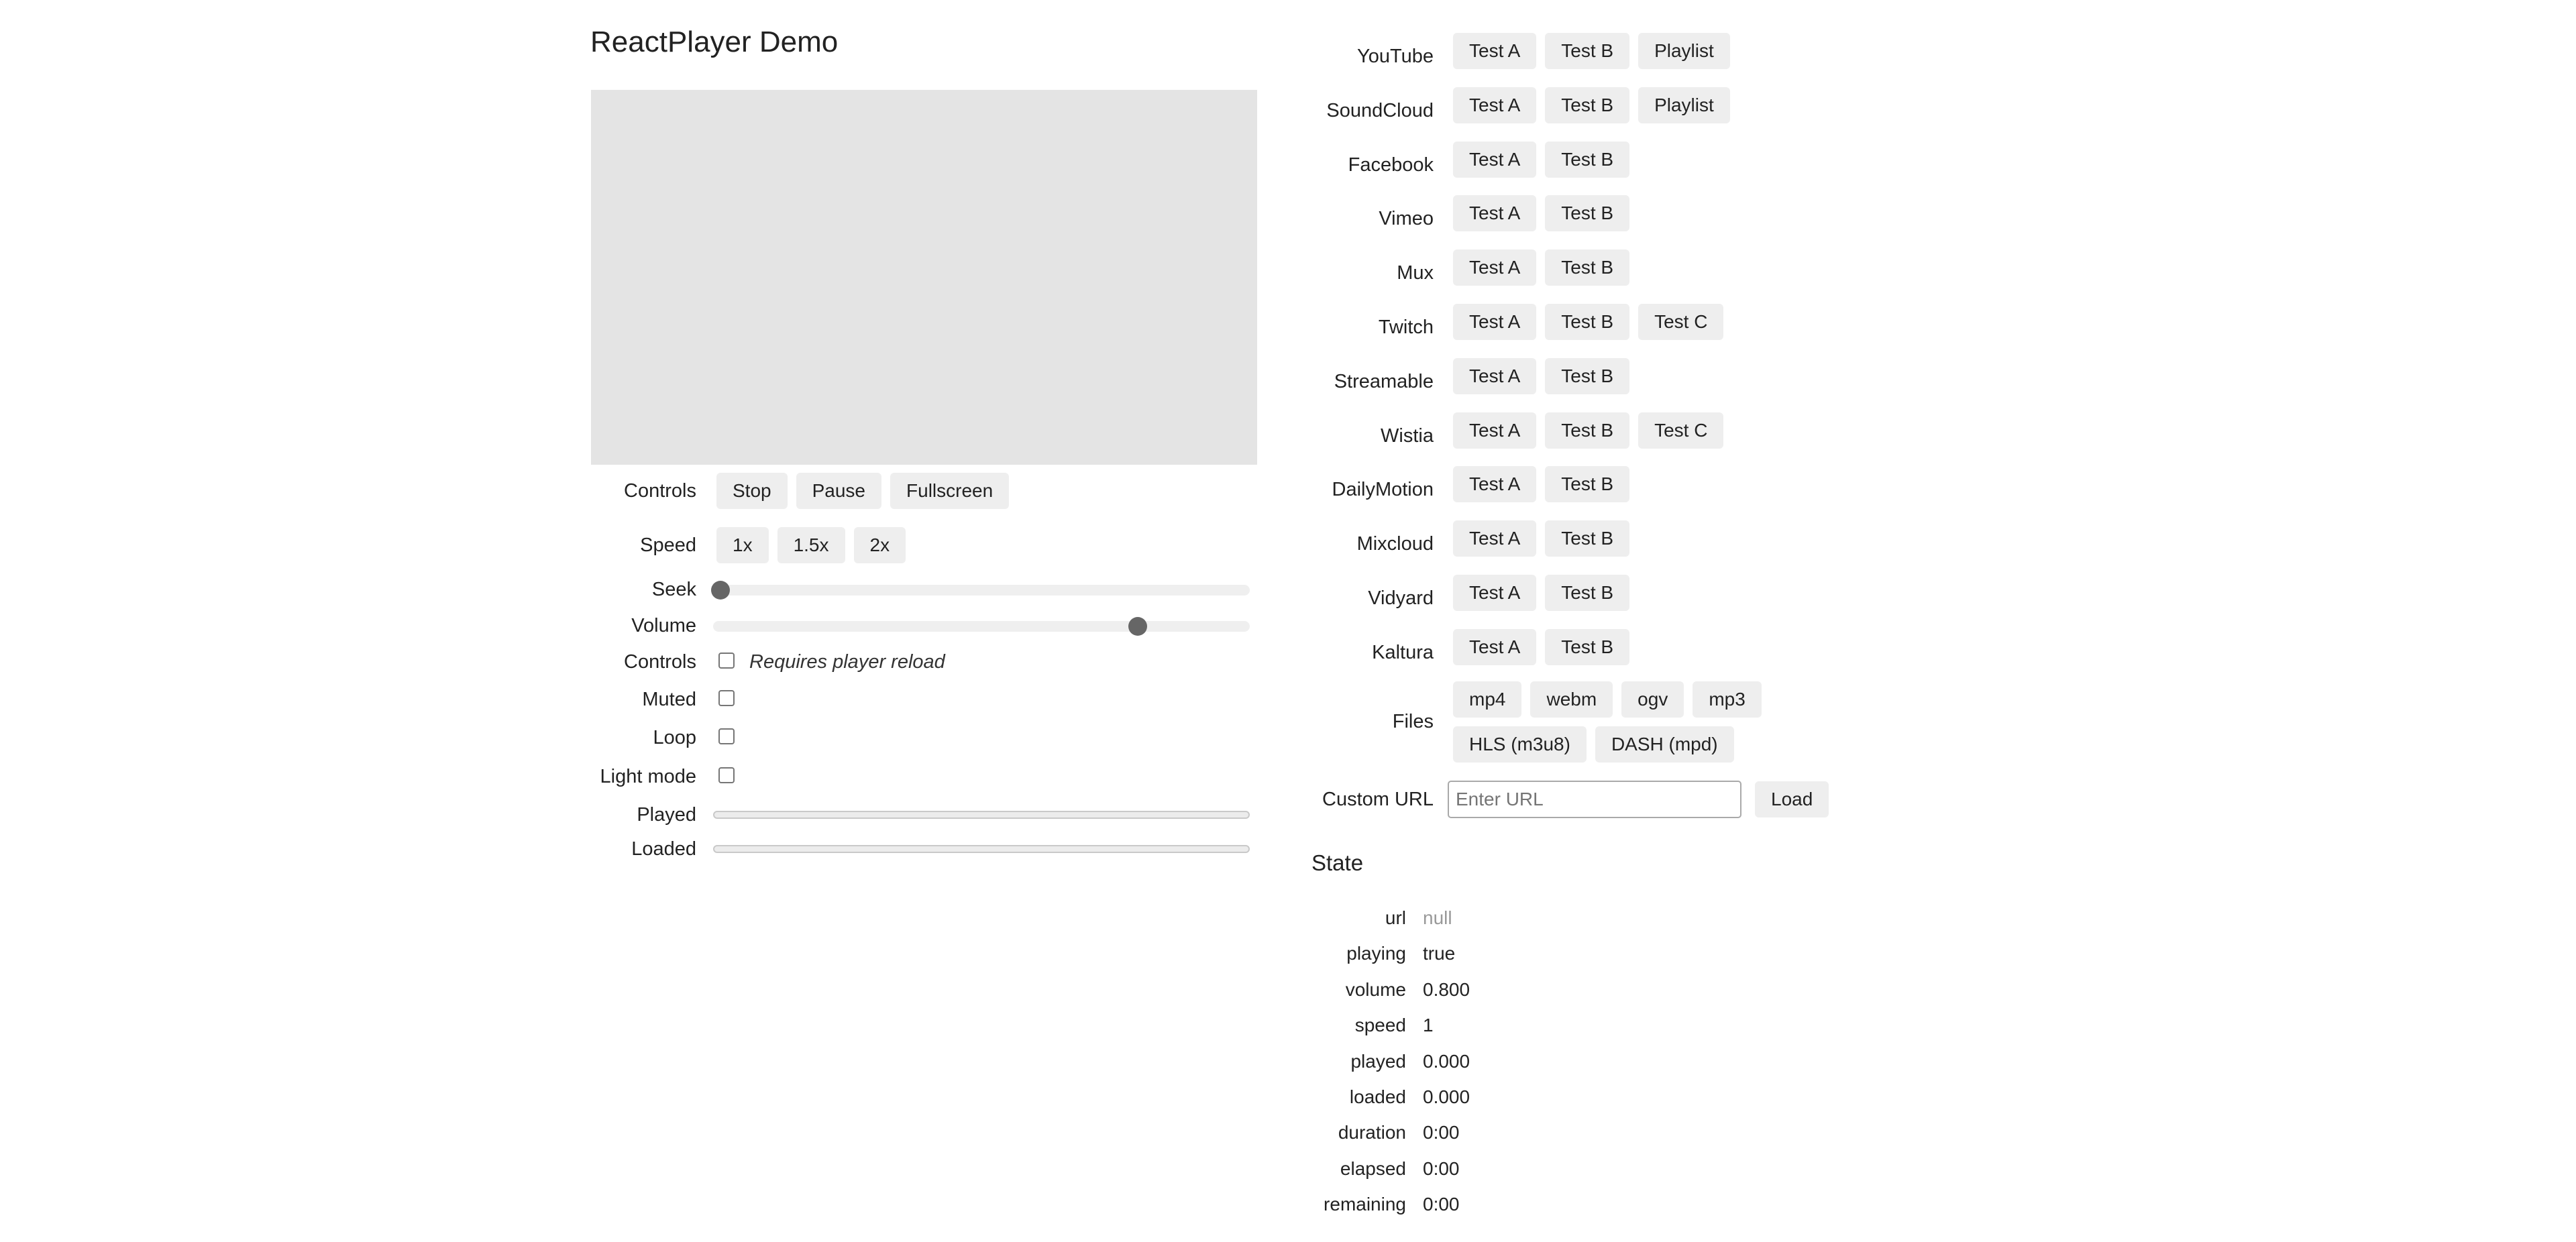 The height and width of the screenshot is (1242, 2576). I want to click on stop-button: Stop, so click(752, 491).